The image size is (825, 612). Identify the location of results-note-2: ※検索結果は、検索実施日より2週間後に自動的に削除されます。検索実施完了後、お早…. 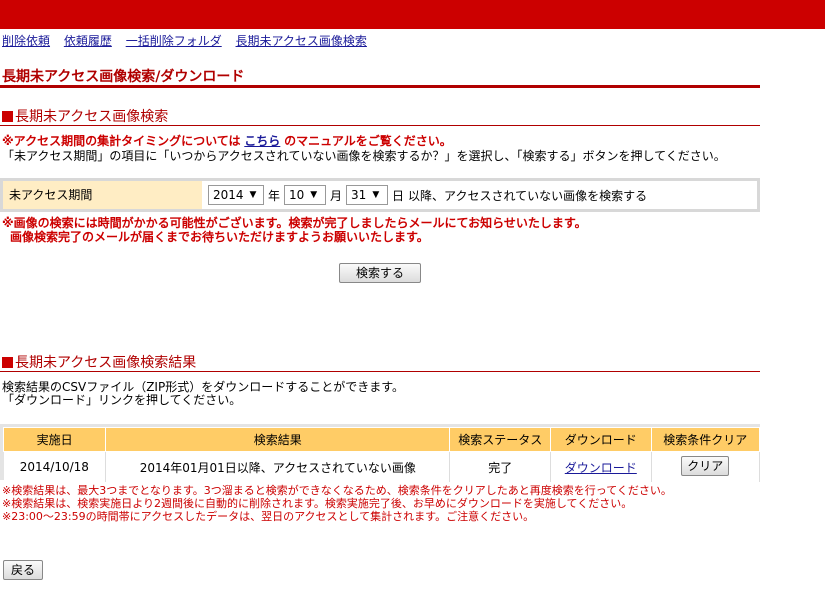
(317, 503).